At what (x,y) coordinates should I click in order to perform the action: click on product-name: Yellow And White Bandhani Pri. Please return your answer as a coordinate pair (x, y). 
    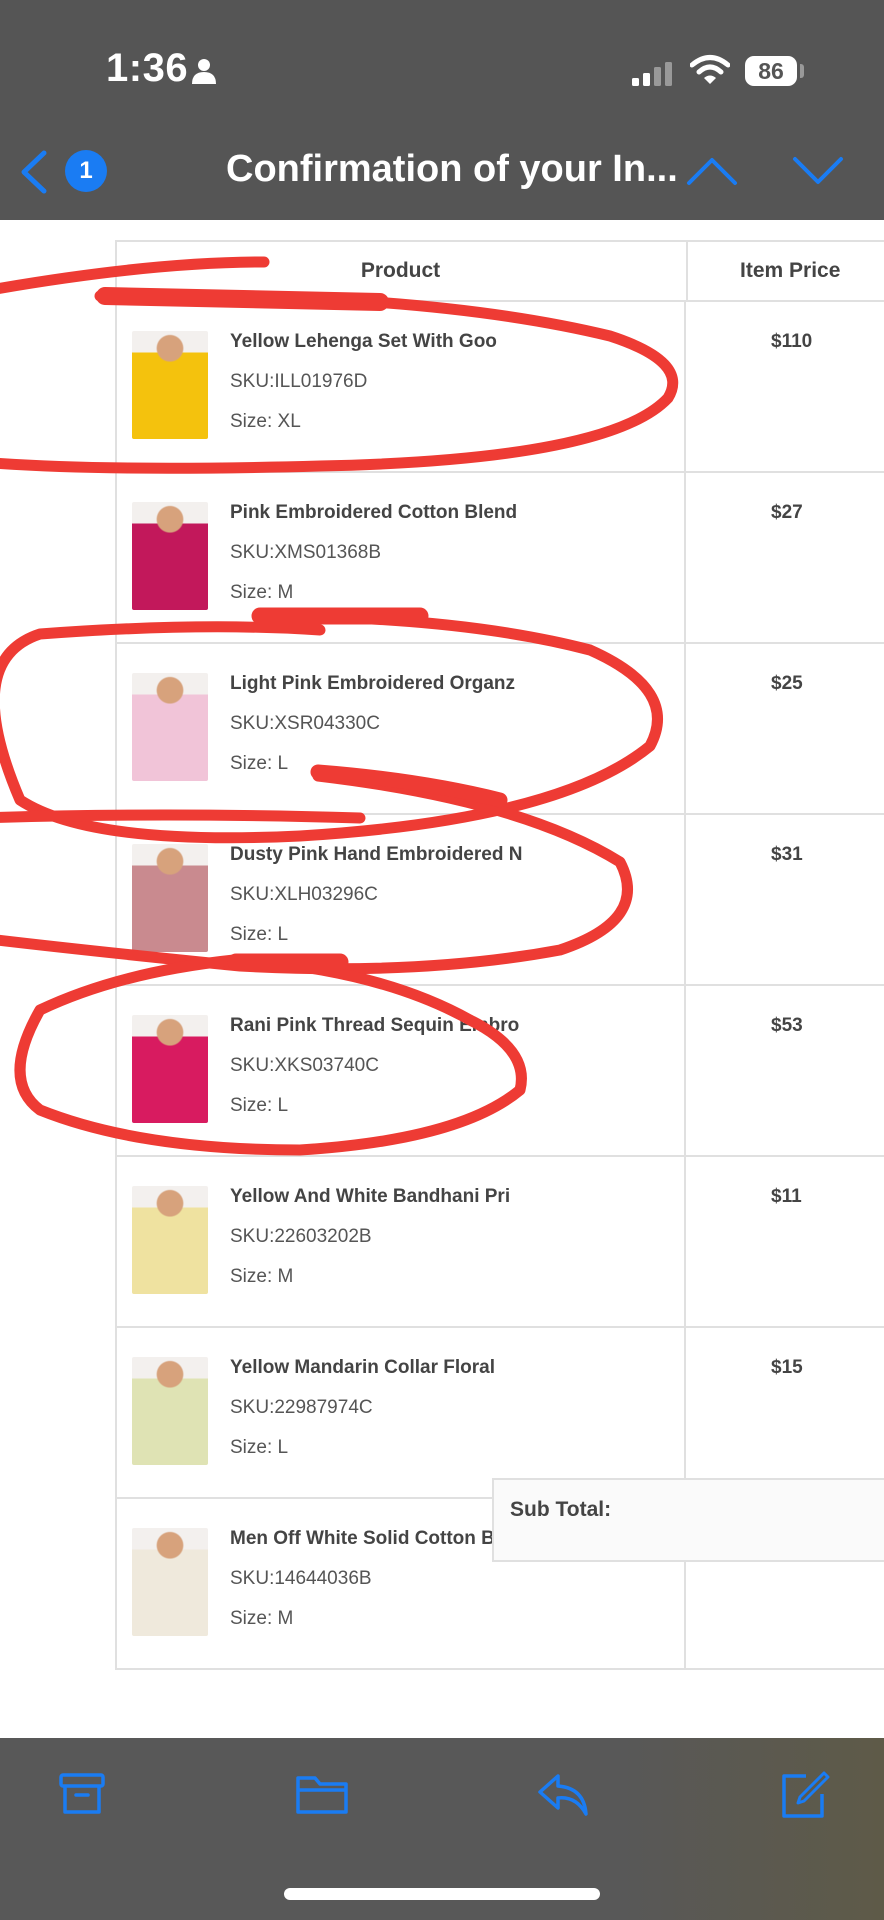
    Looking at the image, I should click on (370, 1196).